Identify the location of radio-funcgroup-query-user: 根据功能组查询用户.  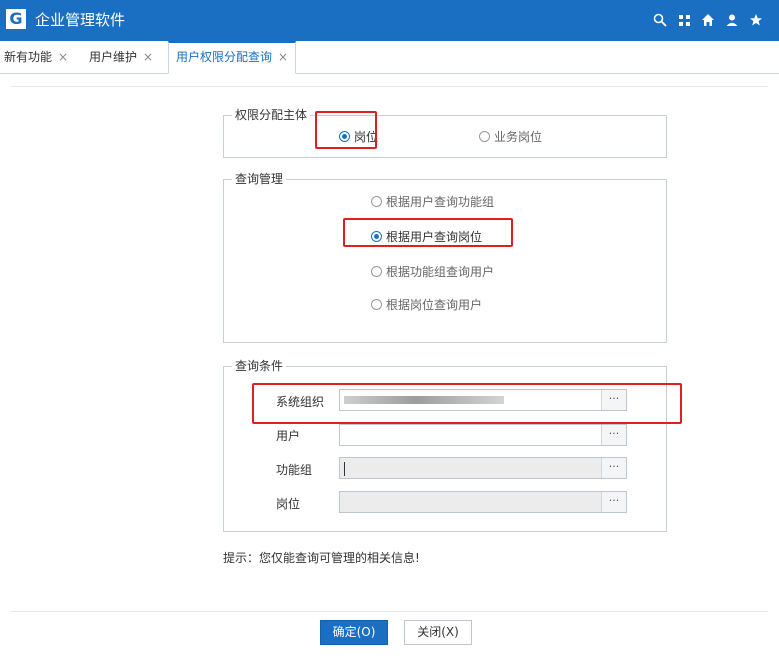
(432, 271).